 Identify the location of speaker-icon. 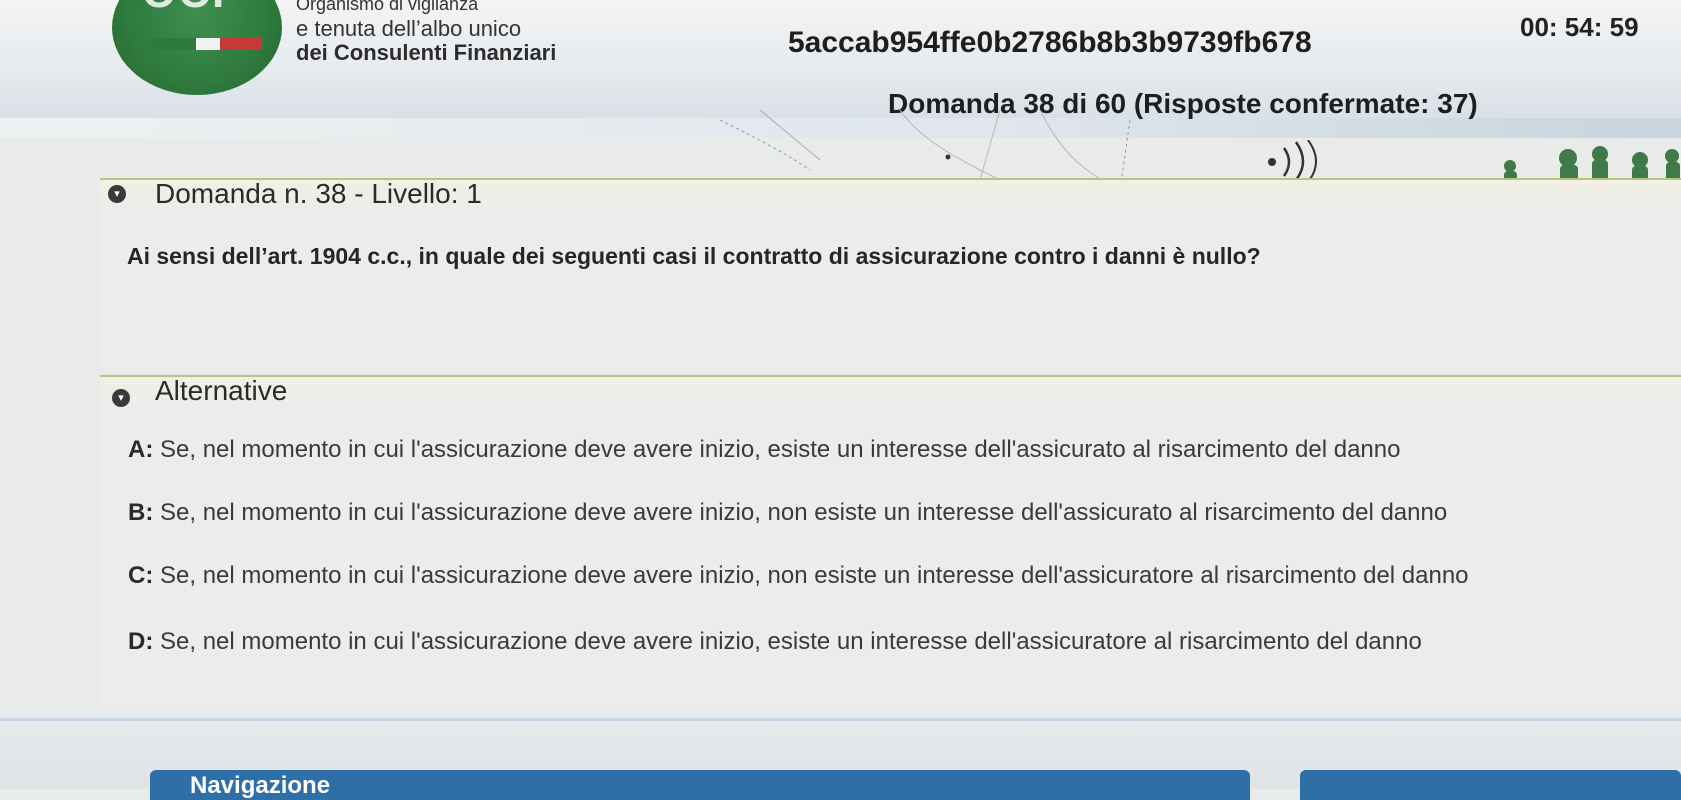
(1297, 160).